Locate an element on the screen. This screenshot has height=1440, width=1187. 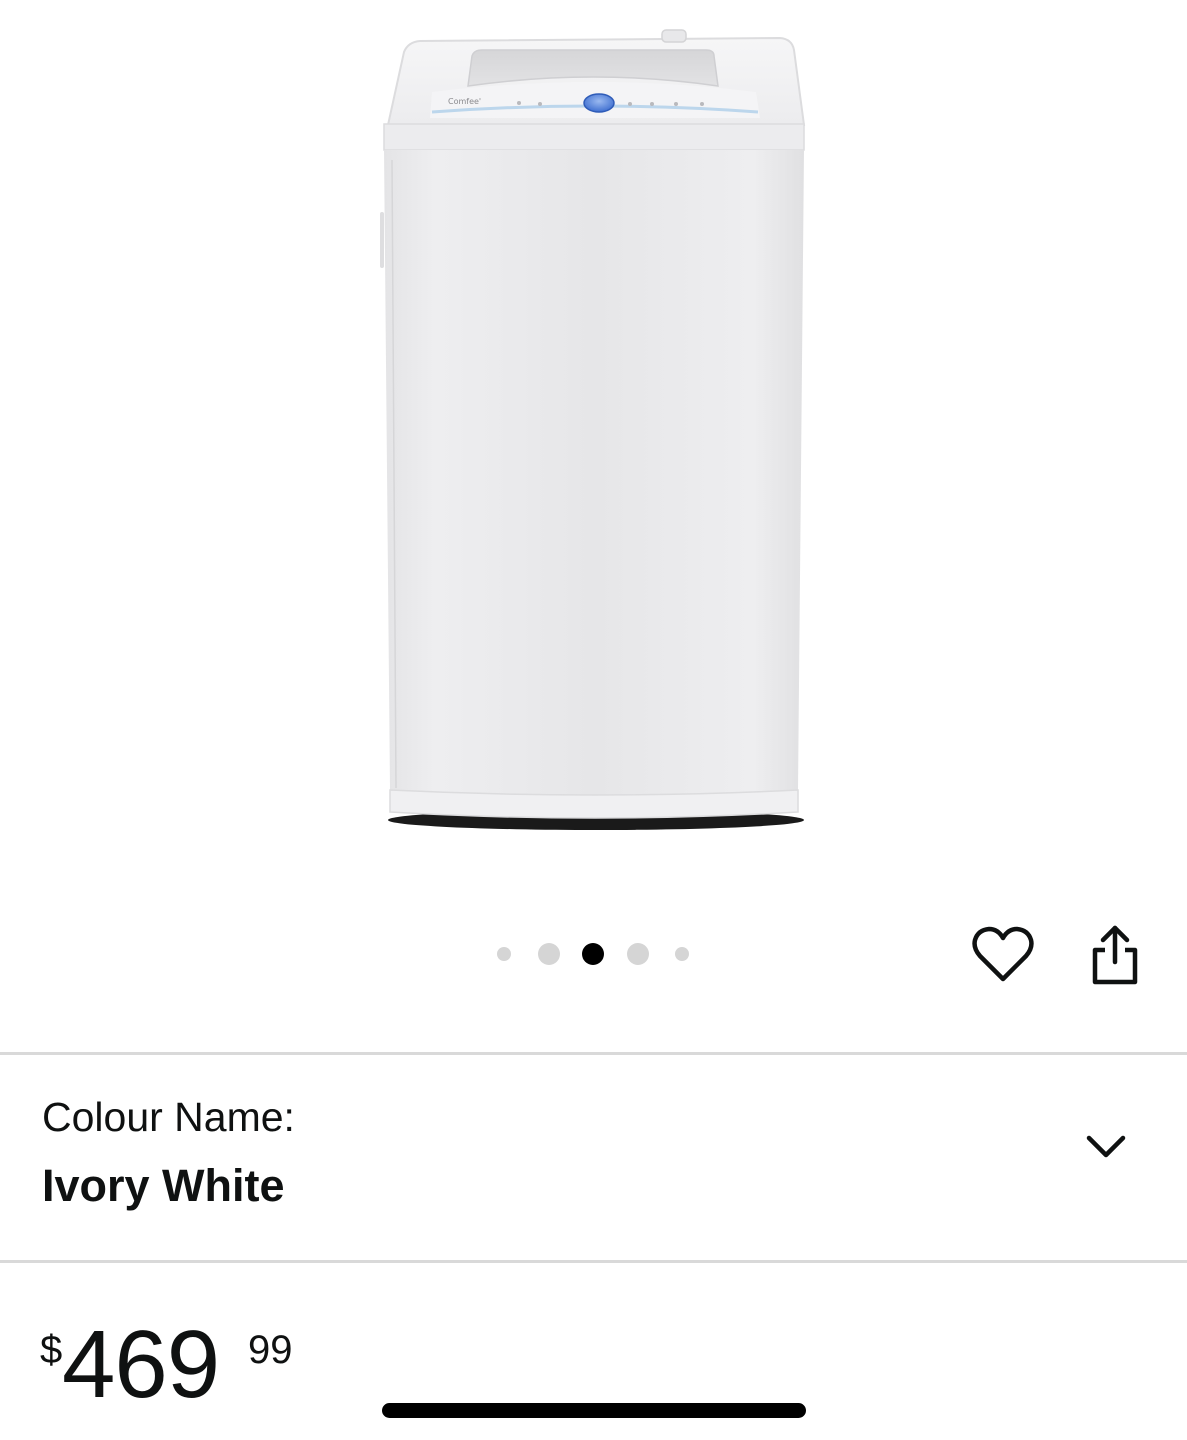
price-currency-symbol: $ is located at coordinates (51, 1350).